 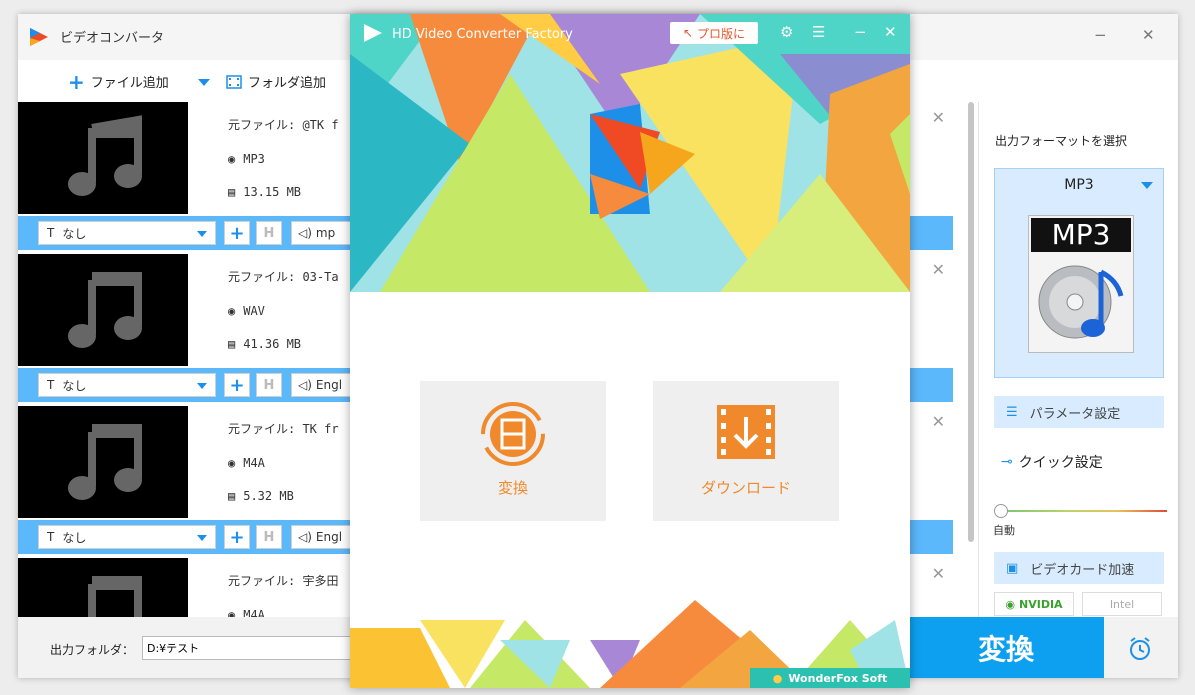 What do you see at coordinates (890, 32) in the screenshot?
I see `close-icon: ✕` at bounding box center [890, 32].